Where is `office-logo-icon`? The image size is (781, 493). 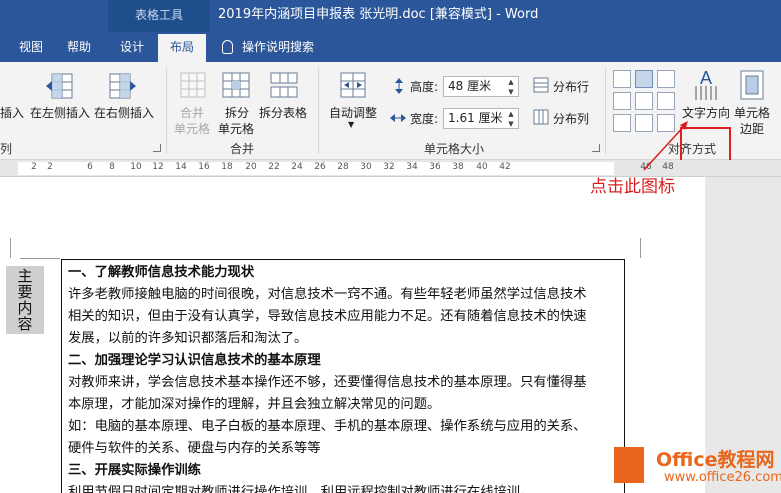
office-logo-icon is located at coordinates (629, 465).